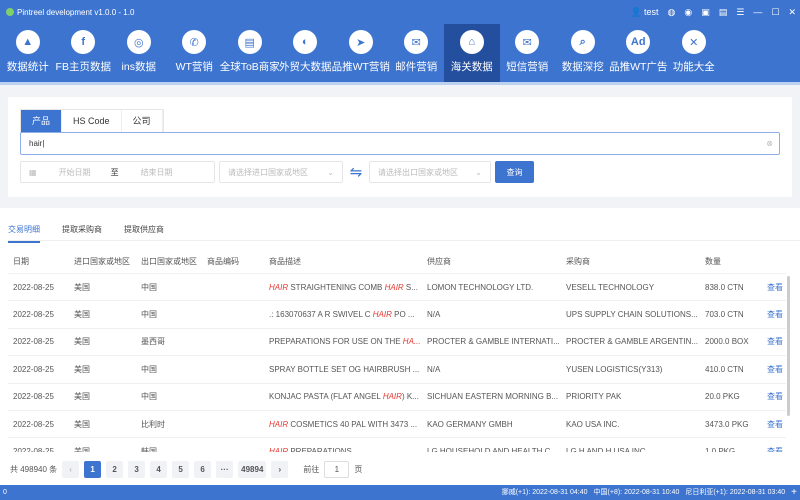 The height and width of the screenshot is (500, 800). Describe the element at coordinates (775, 12) in the screenshot. I see `maximize-icon: ☐` at that location.